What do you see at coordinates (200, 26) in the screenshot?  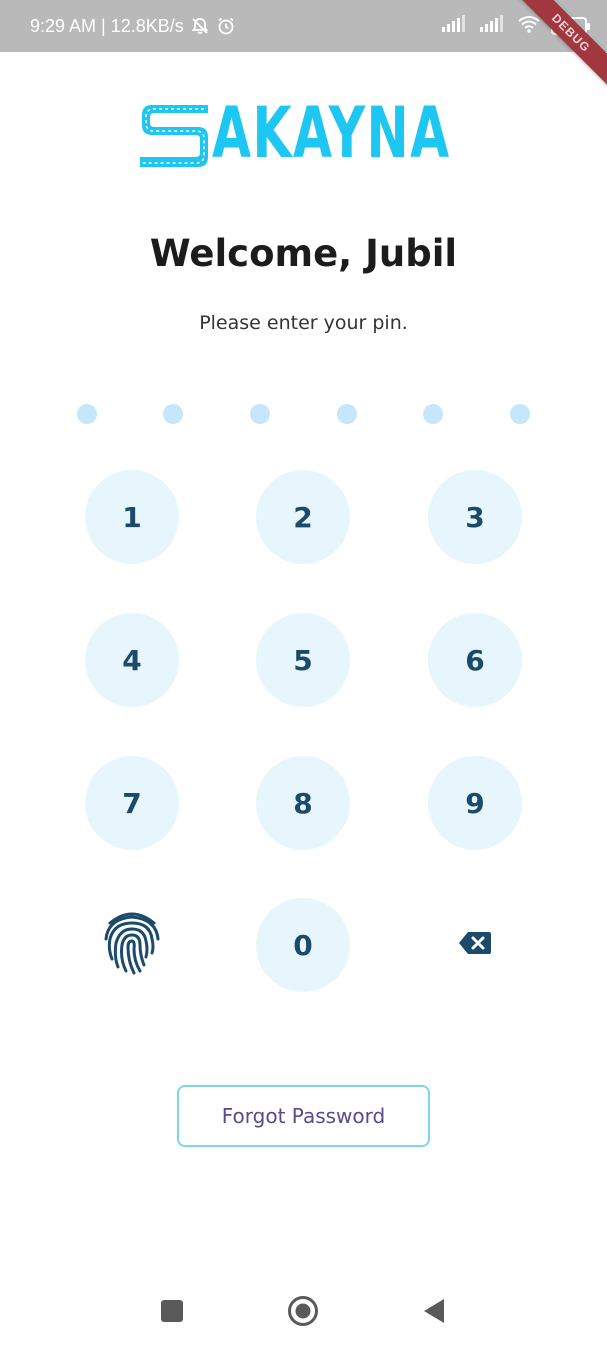 I see `bell-off-icon` at bounding box center [200, 26].